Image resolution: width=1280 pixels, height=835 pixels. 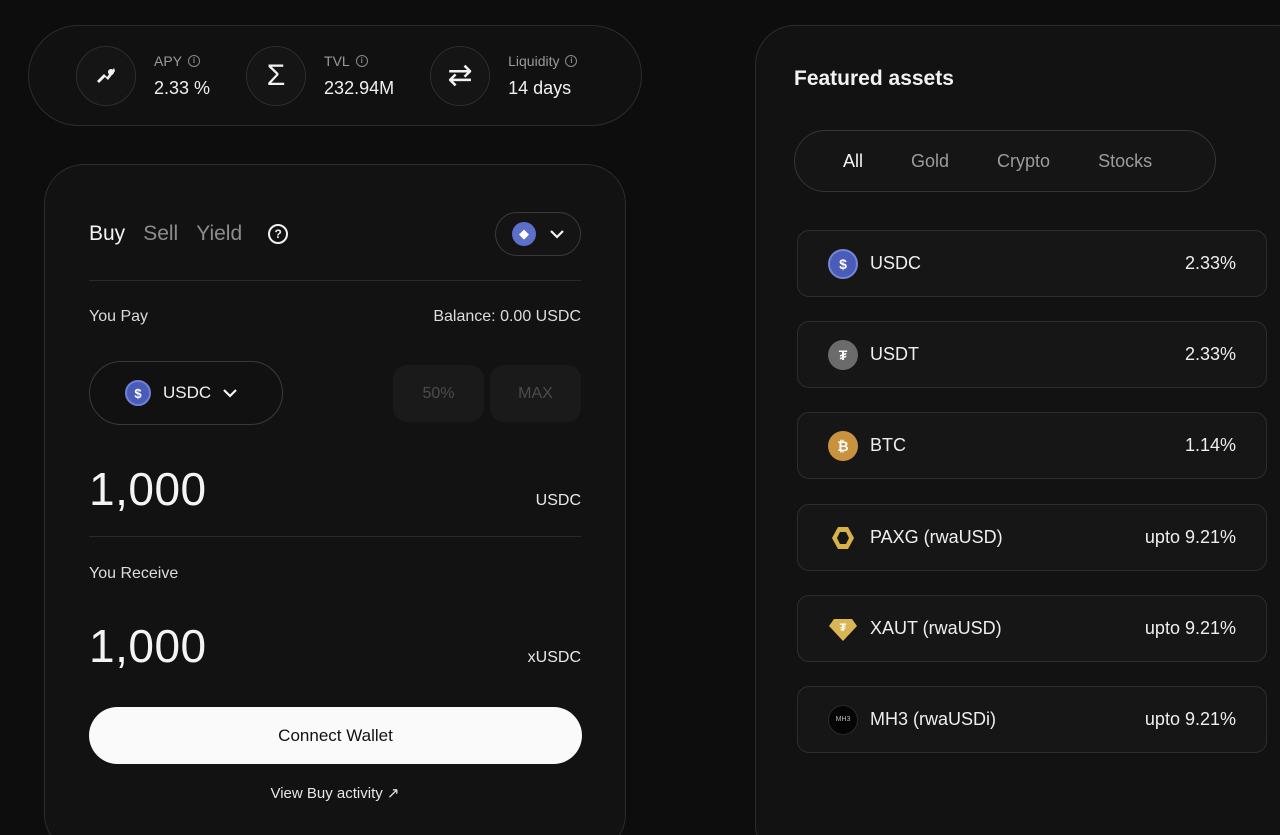 I want to click on xaut-icon: ₮, so click(x=843, y=629).